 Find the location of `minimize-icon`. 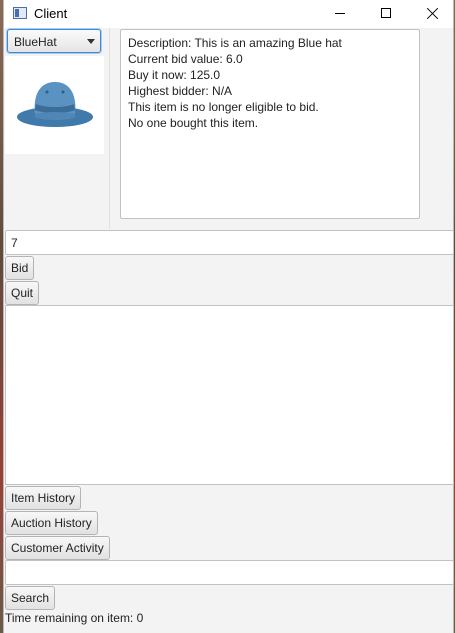

minimize-icon is located at coordinates (340, 13).